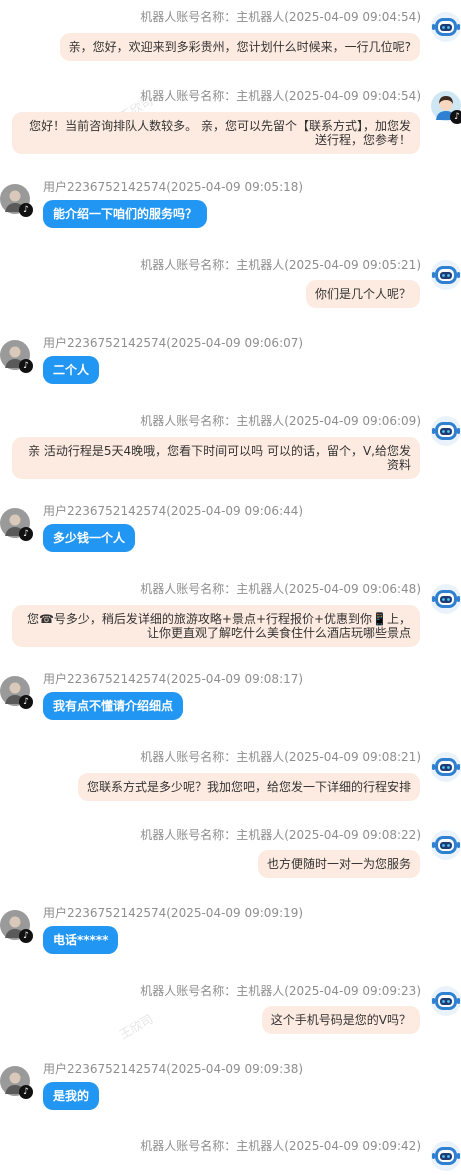 The height and width of the screenshot is (1175, 461). Describe the element at coordinates (248, 787) in the screenshot. I see `message-bubble: 您联系方式是多少呢？我加您吧，给您发一下详细的行程安排` at that location.